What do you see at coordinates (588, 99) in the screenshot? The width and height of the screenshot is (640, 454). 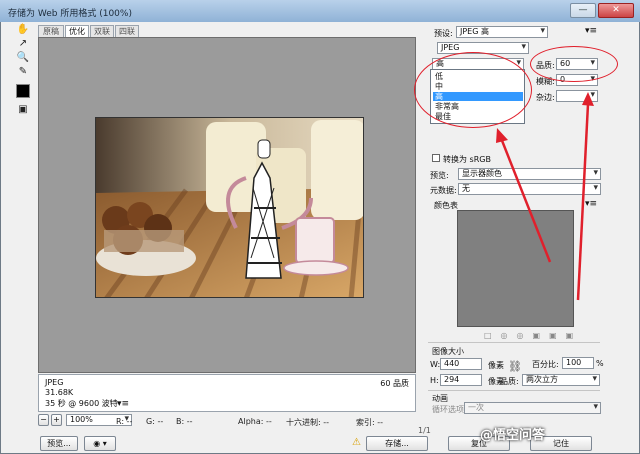 I see `annotation-arrowhead-right` at bounding box center [588, 99].